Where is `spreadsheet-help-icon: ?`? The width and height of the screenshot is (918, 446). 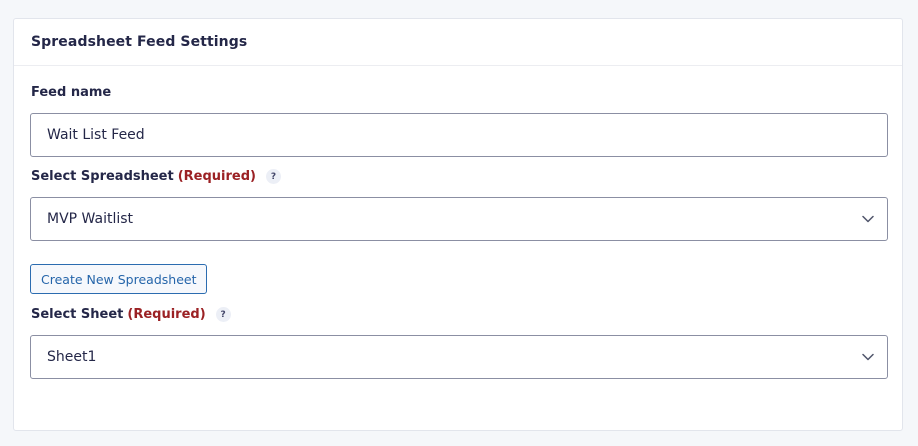
spreadsheet-help-icon: ? is located at coordinates (273, 176).